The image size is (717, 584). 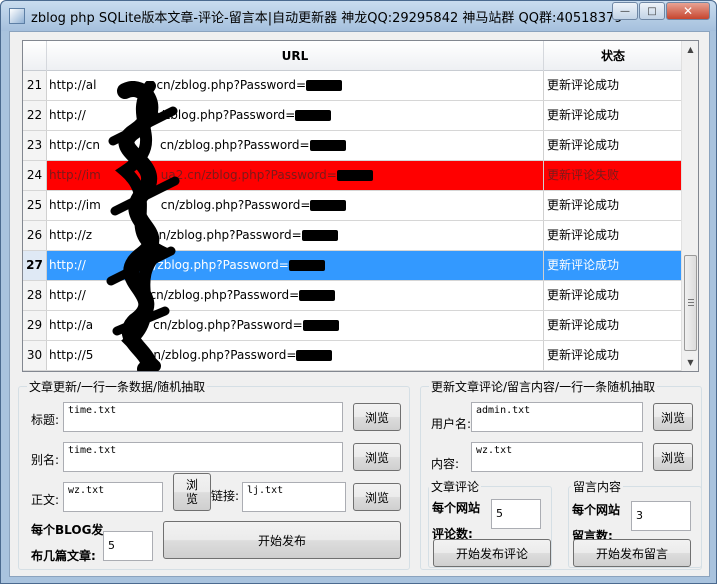 What do you see at coordinates (451, 424) in the screenshot?
I see `username-label: 用户名:` at bounding box center [451, 424].